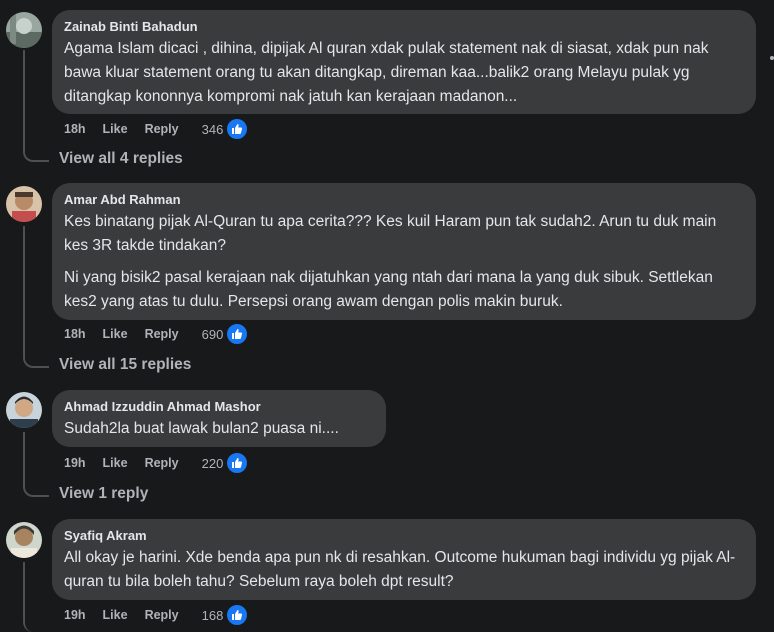 Image resolution: width=774 pixels, height=632 pixels. I want to click on view-replies-link: View 1 reply, so click(103, 494).